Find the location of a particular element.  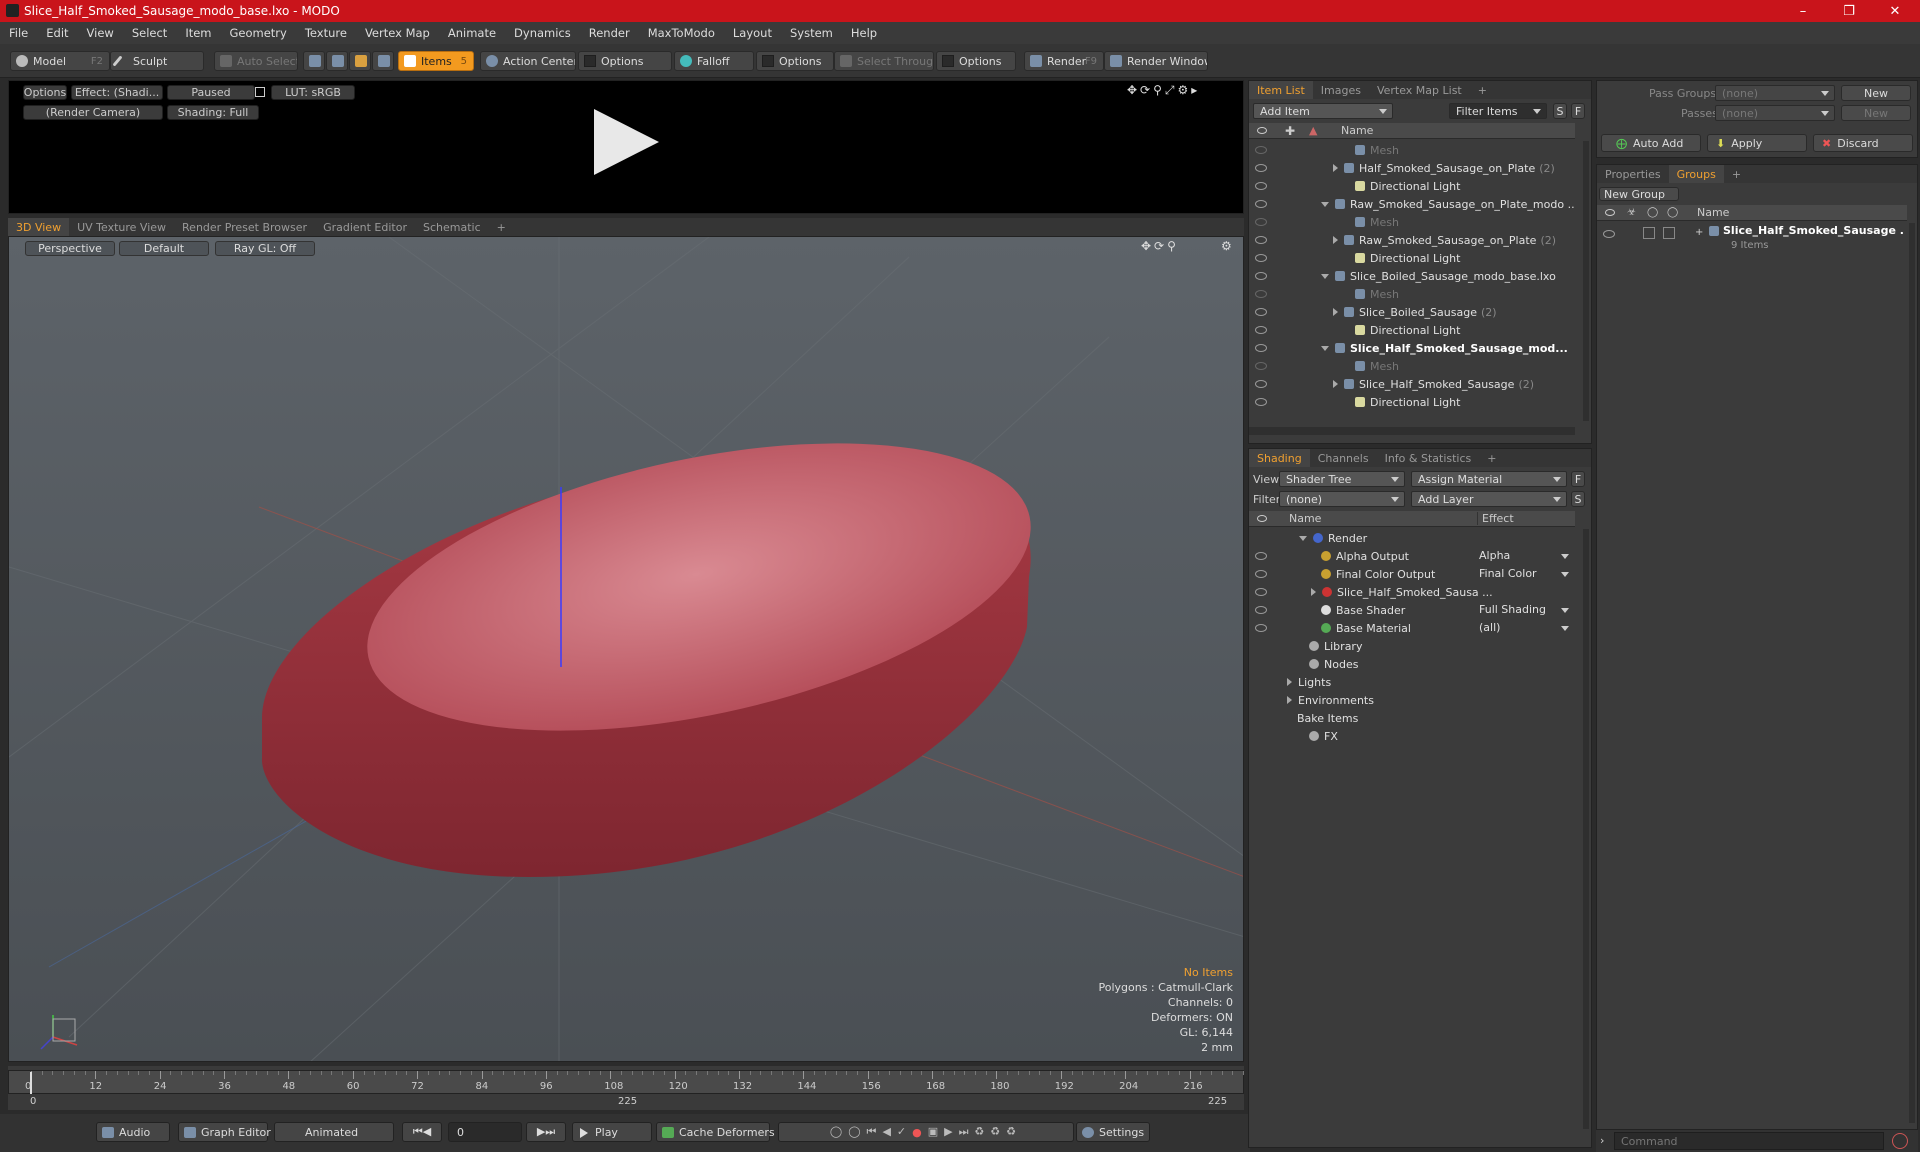

shader-tree-row: Alpha Output Alpha is located at coordinates (1412, 556).